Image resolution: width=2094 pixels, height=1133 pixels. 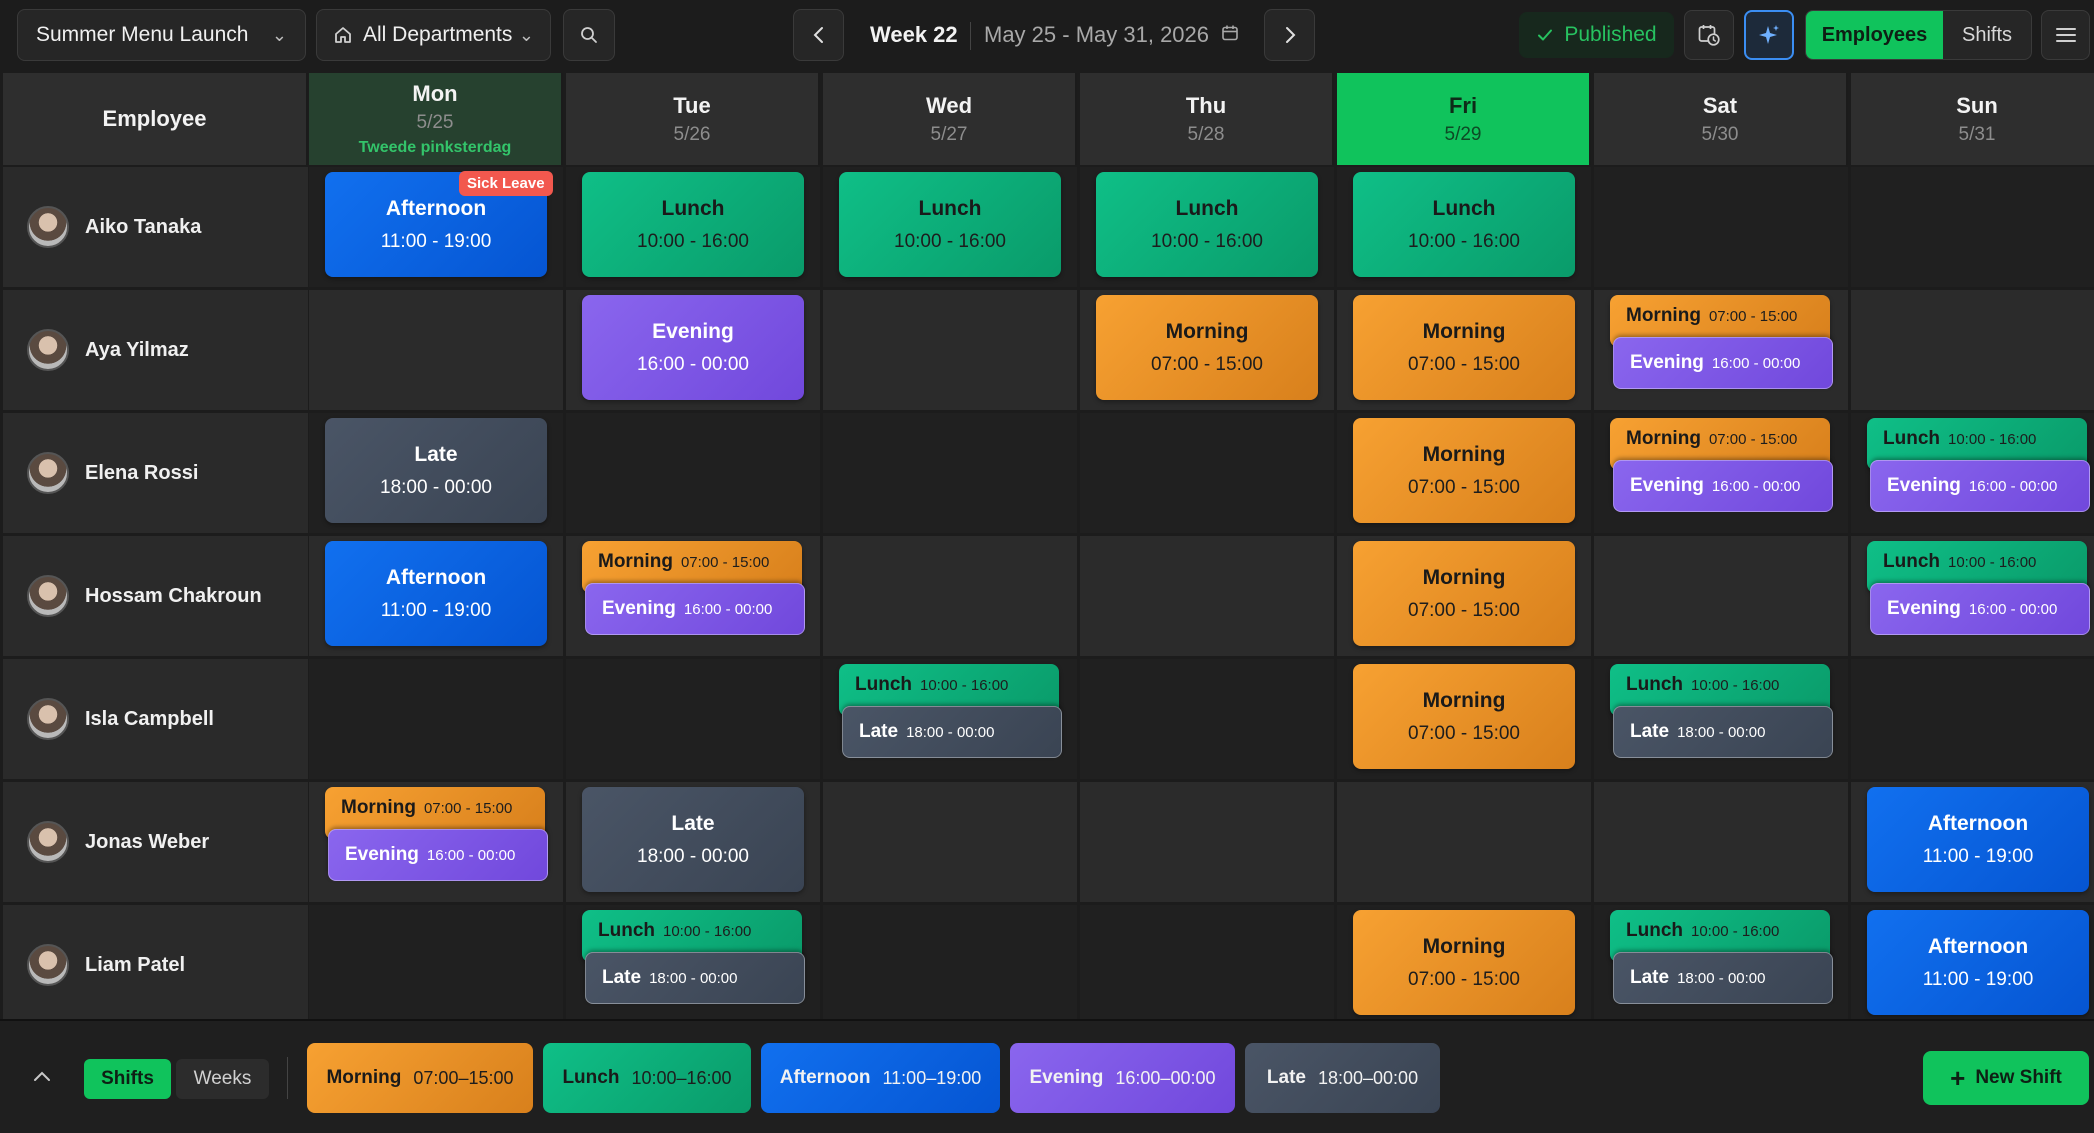 What do you see at coordinates (222, 1079) in the screenshot?
I see `footer-tab-weeks: Weeks` at bounding box center [222, 1079].